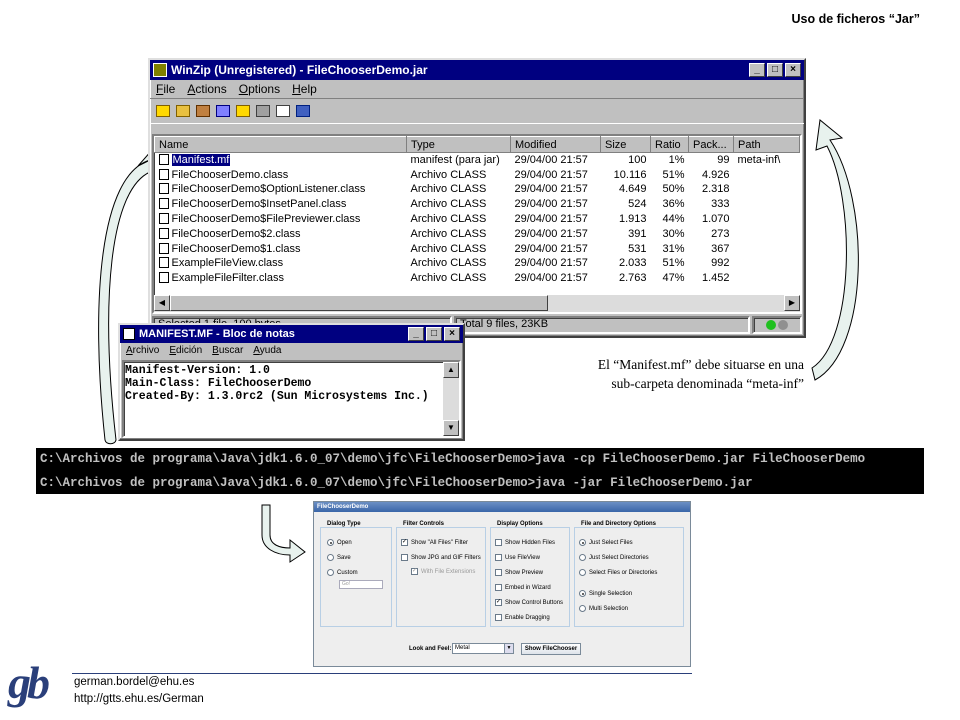  Describe the element at coordinates (424, 524) in the screenshot. I see `filter-controls-title: Filter Controls` at that location.